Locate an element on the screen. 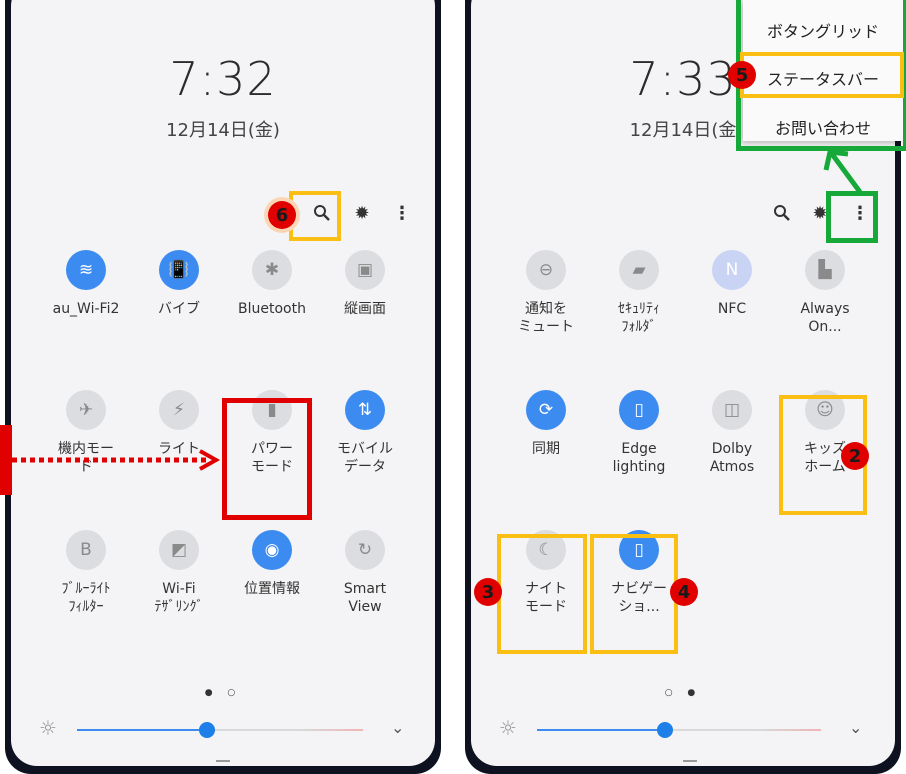  tile-label: au_Wi-Fi2 is located at coordinates (86, 309).